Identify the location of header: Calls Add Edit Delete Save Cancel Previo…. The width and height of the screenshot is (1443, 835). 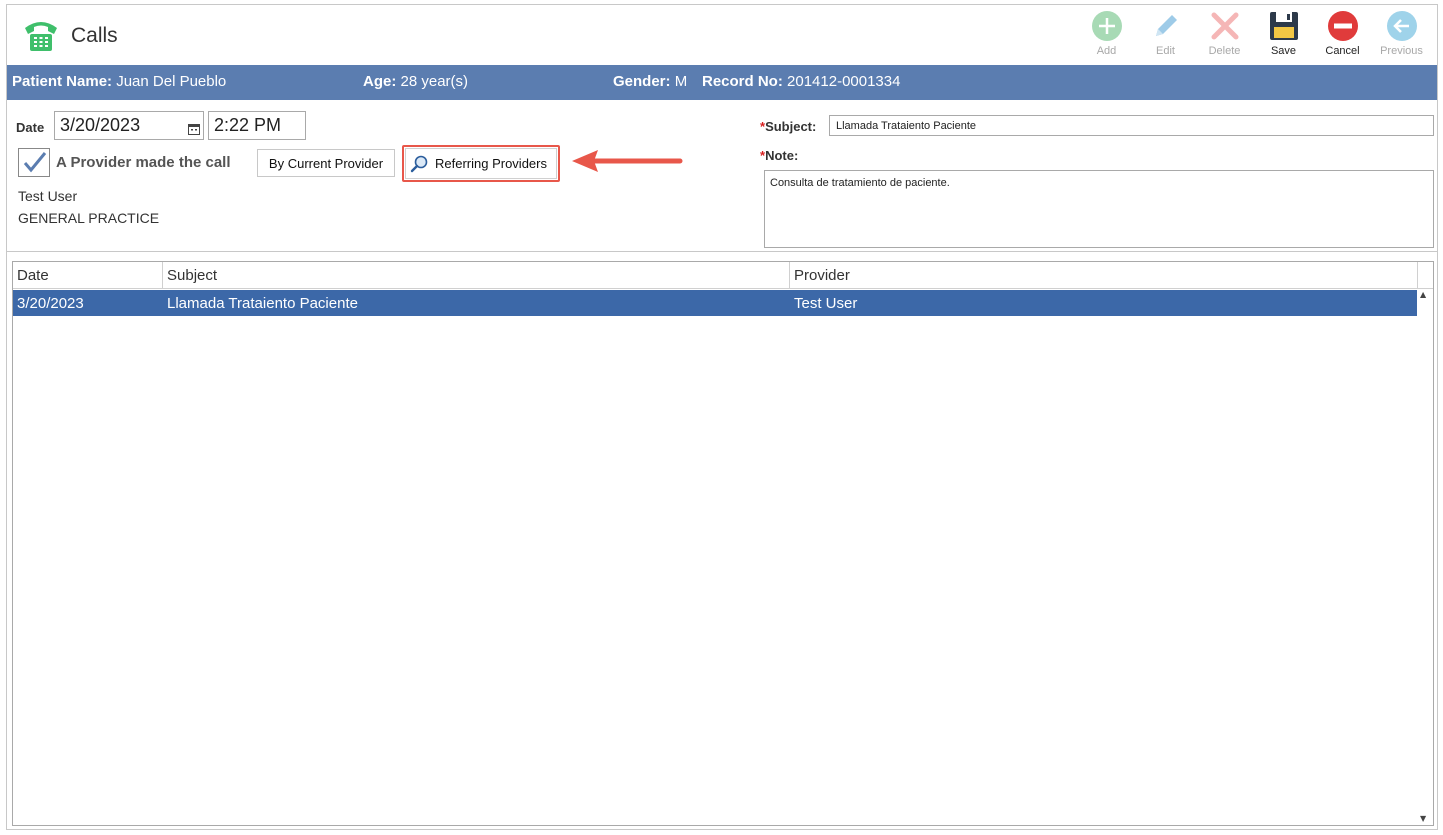
(722, 35).